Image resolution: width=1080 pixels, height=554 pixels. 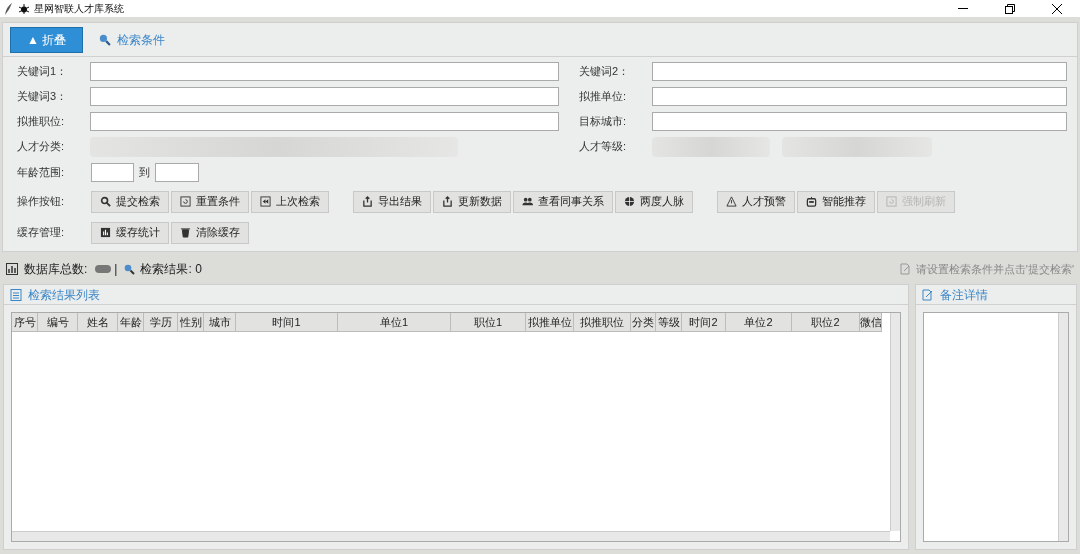 What do you see at coordinates (811, 201) in the screenshot?
I see `robot-icon` at bounding box center [811, 201].